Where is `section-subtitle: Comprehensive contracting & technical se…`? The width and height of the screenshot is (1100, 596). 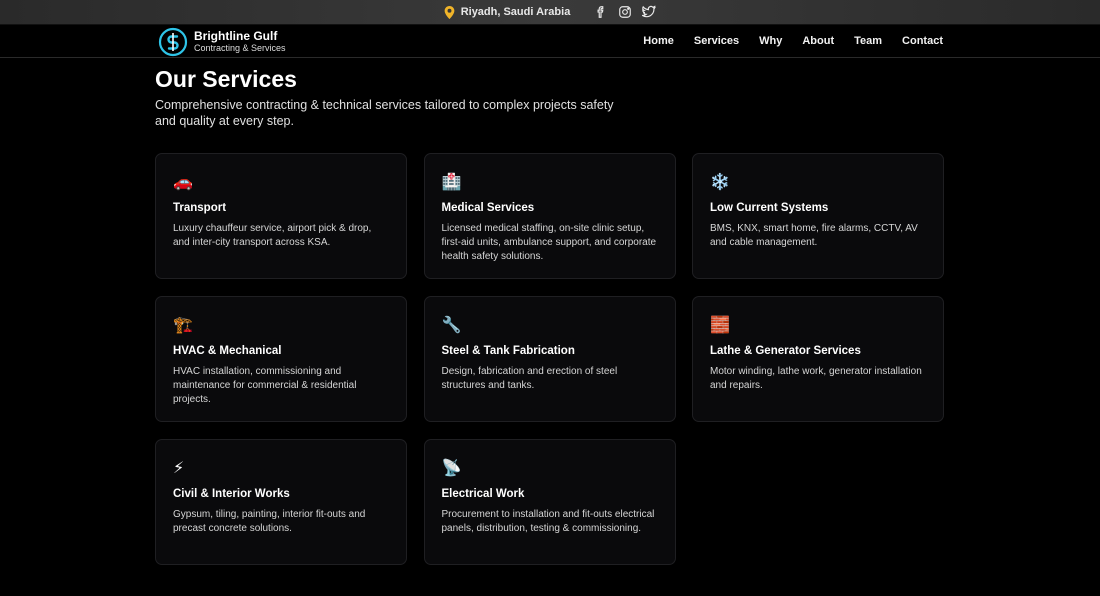 section-subtitle: Comprehensive contracting & technical se… is located at coordinates (384, 113).